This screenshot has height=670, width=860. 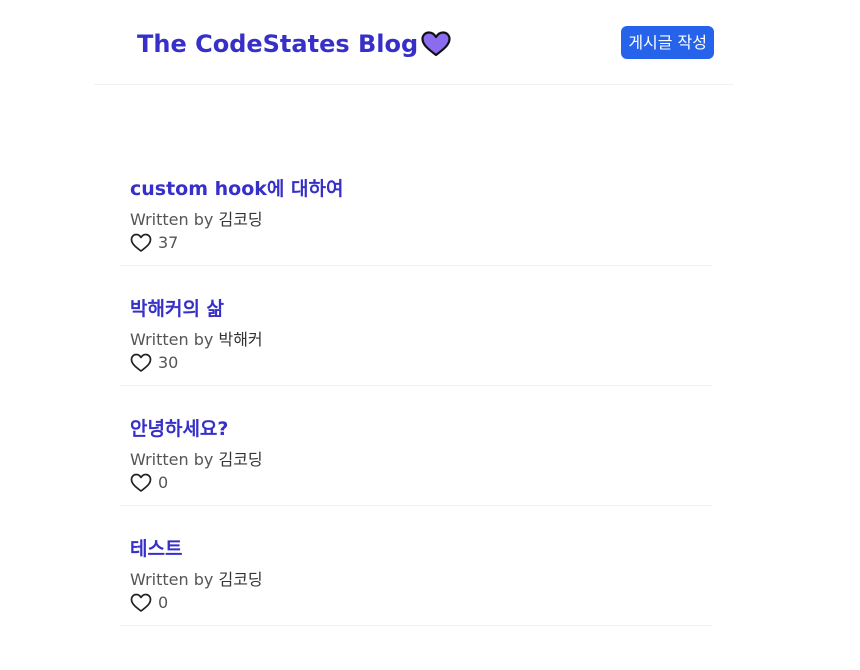 What do you see at coordinates (416, 340) in the screenshot?
I see `post-meta: Written by 박해커` at bounding box center [416, 340].